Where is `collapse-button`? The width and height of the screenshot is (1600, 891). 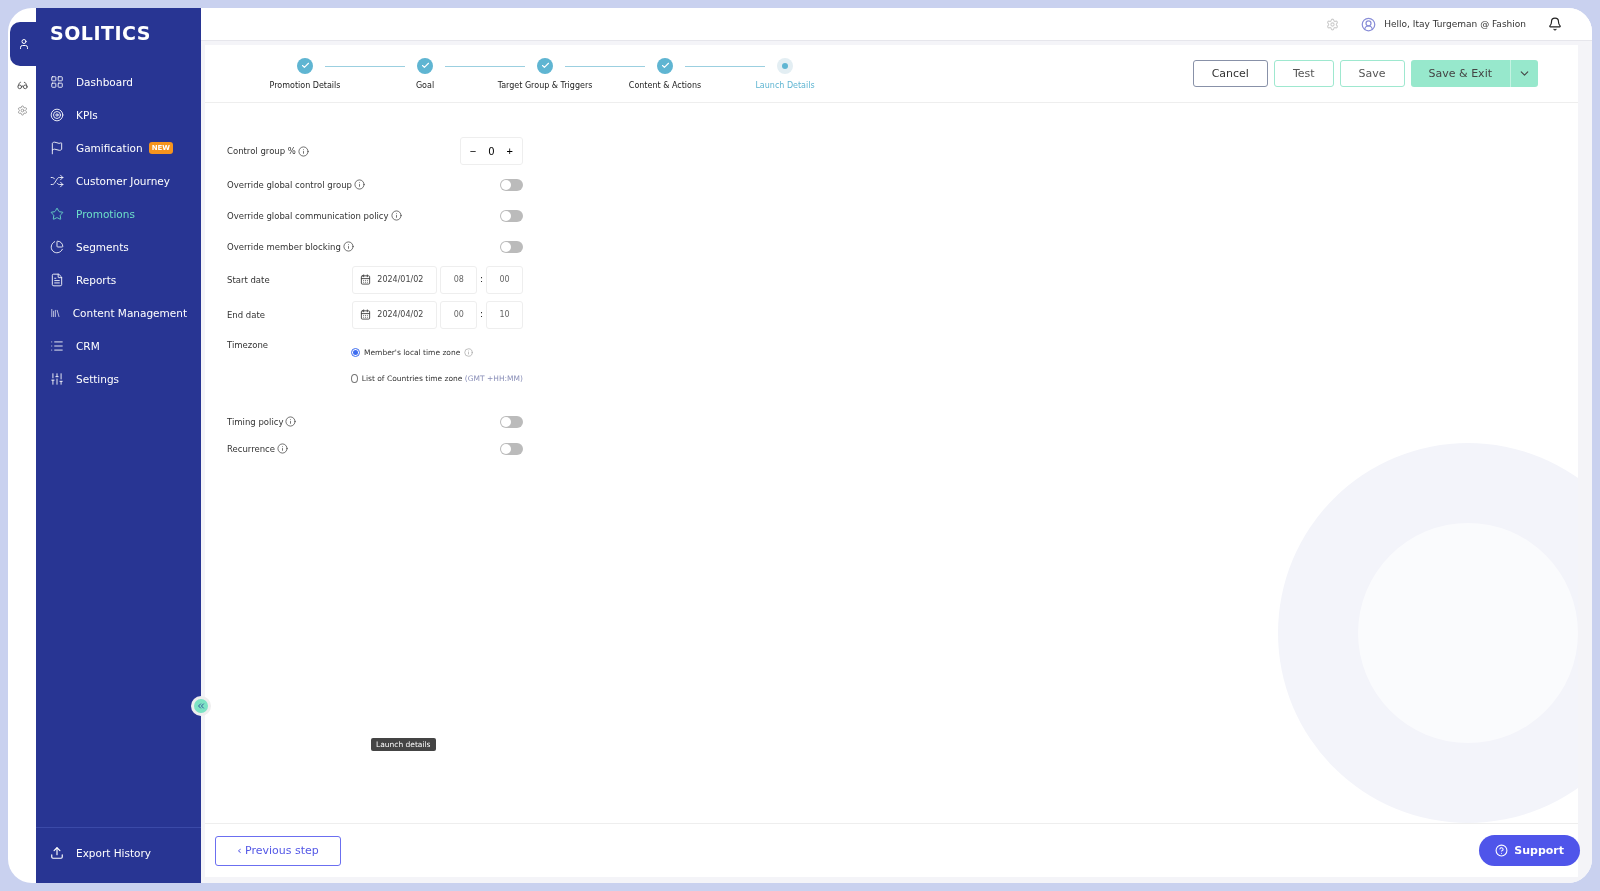
collapse-button is located at coordinates (201, 706).